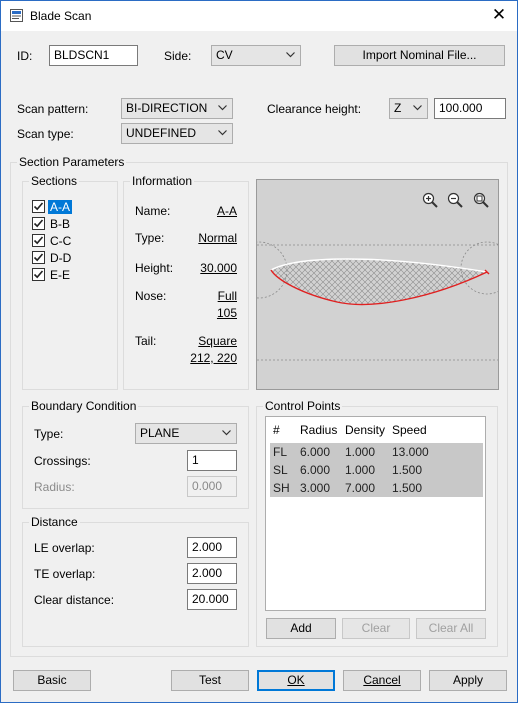 The image size is (518, 703). I want to click on ok-button: OK, so click(296, 680).